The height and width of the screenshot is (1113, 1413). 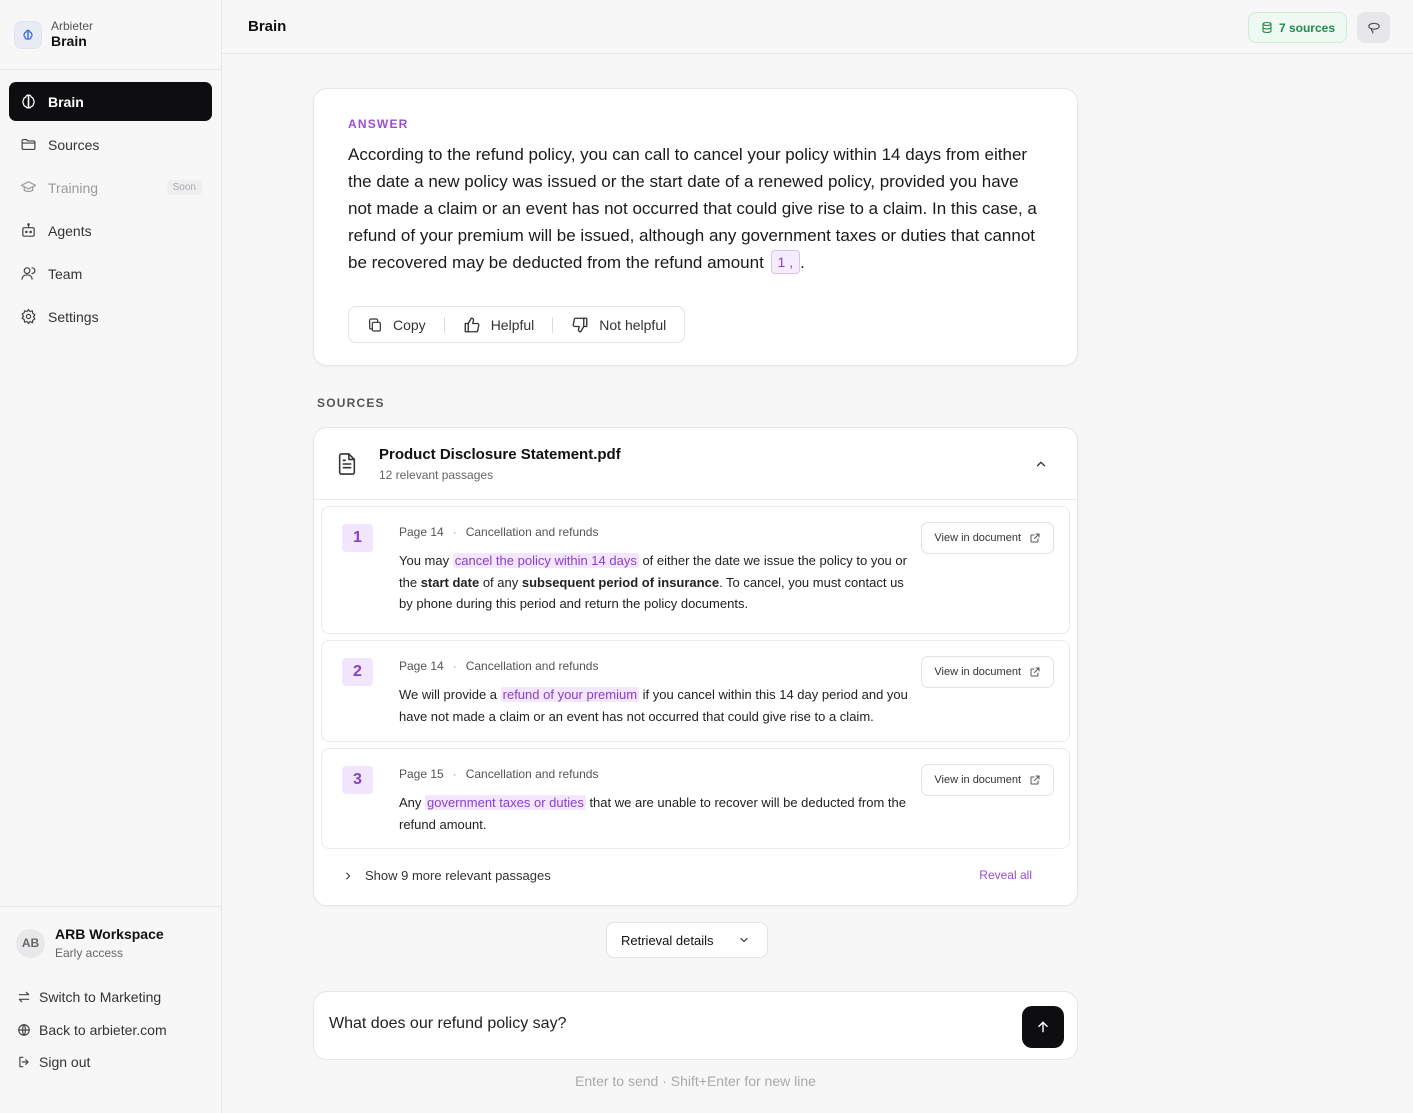 I want to click on passage-meta: Page 14 · Cancellation and refunds, so click(x=499, y=666).